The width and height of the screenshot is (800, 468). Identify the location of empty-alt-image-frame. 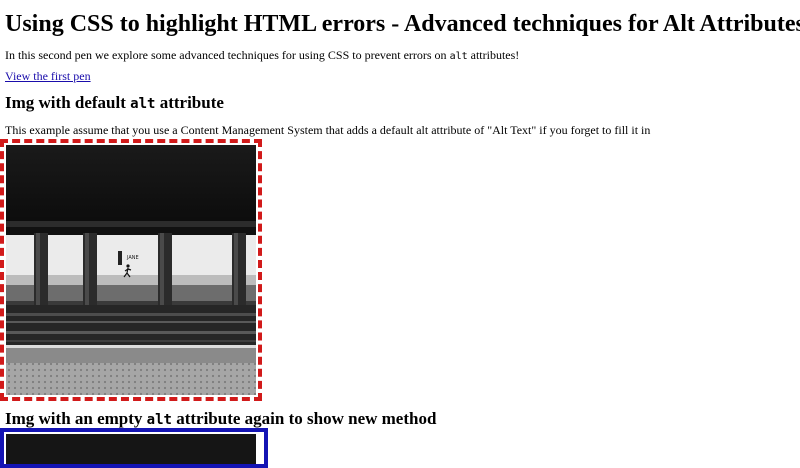
(134, 448).